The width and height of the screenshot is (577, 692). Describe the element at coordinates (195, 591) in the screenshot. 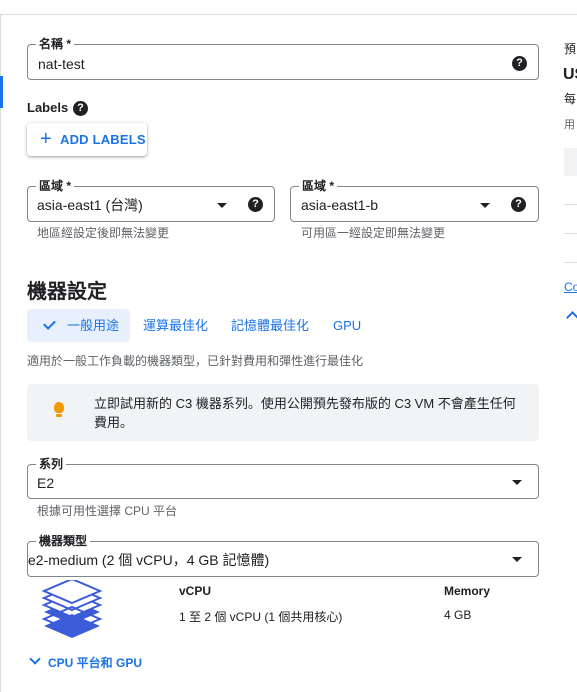

I see `vcpu-header: vCPU` at that location.